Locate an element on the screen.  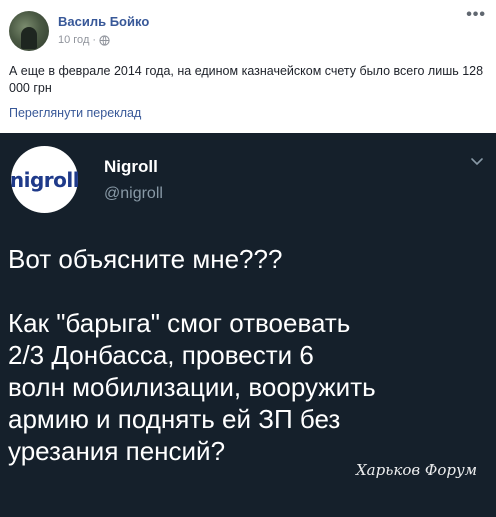
post-time: 10 год is located at coordinates (73, 40).